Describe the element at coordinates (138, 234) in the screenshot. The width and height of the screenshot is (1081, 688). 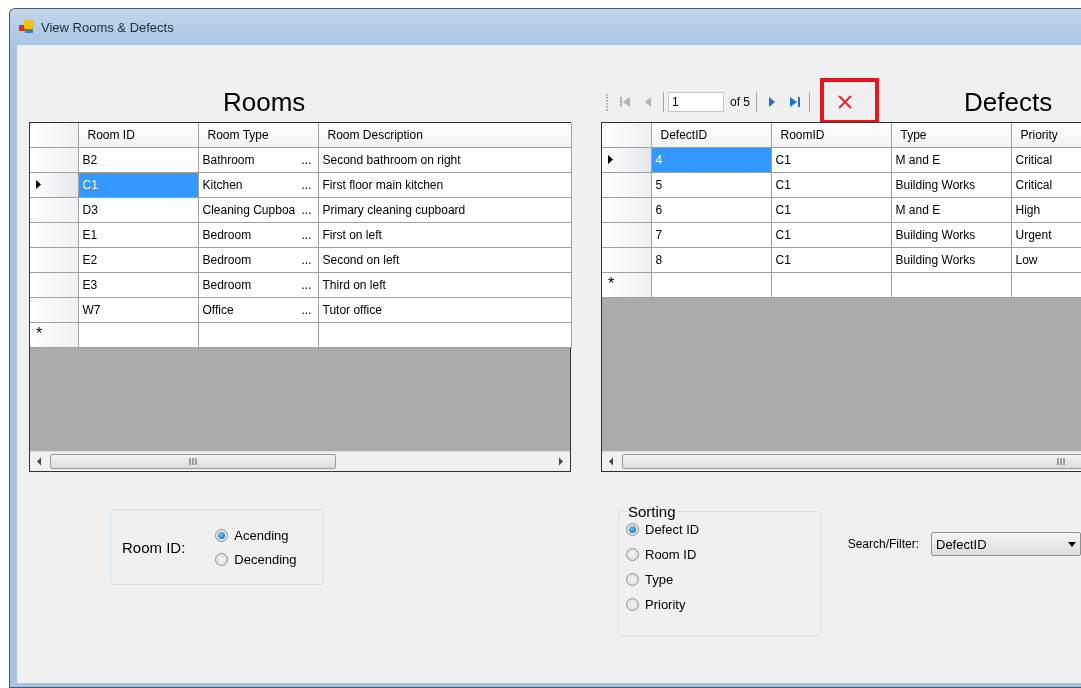
I see `table-cell: E1` at that location.